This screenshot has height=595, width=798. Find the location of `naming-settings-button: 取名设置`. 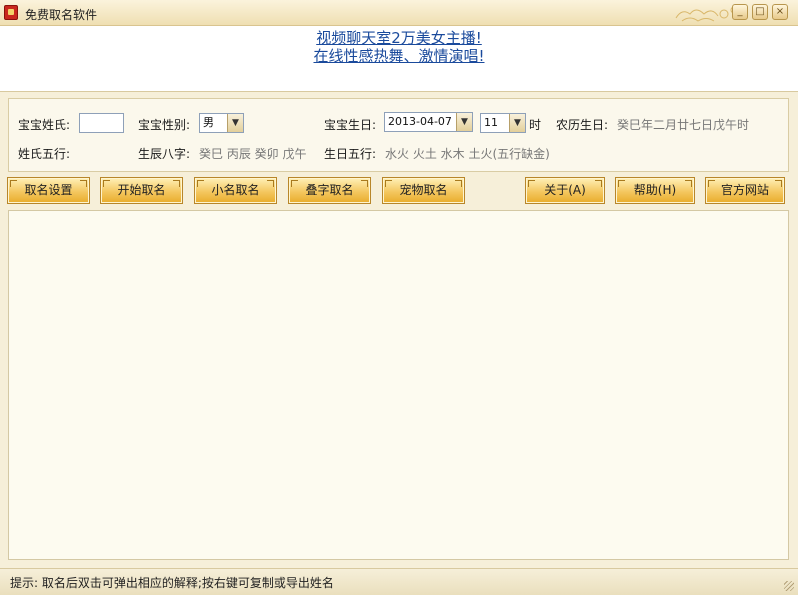

naming-settings-button: 取名设置 is located at coordinates (48, 190).